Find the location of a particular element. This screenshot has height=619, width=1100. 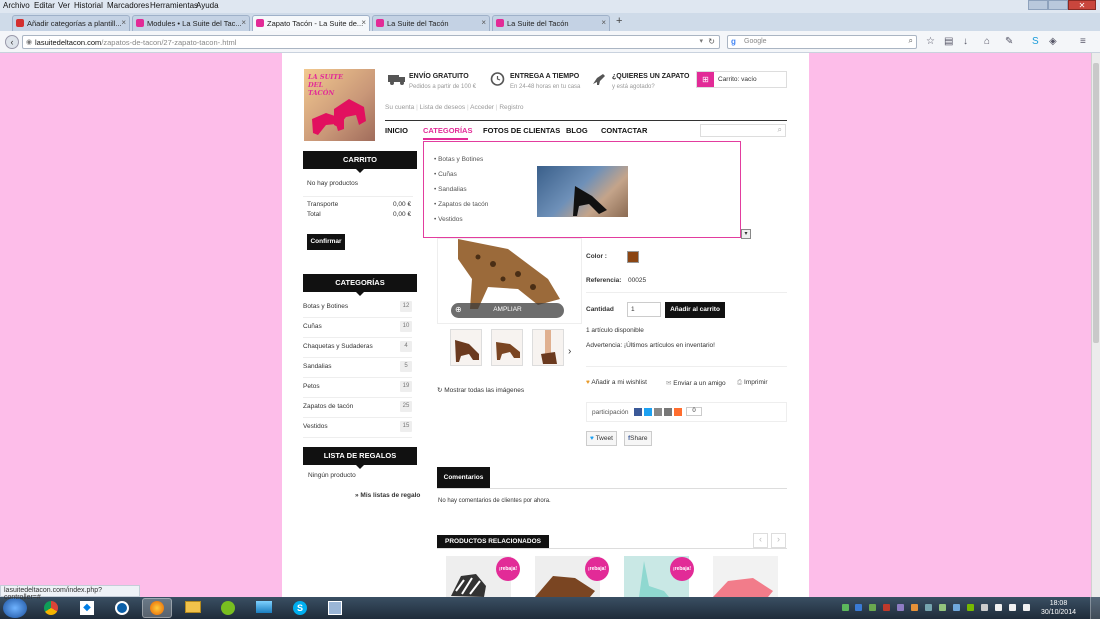

site-logo: LA SUITE DEL TACÓN is located at coordinates (339, 105).